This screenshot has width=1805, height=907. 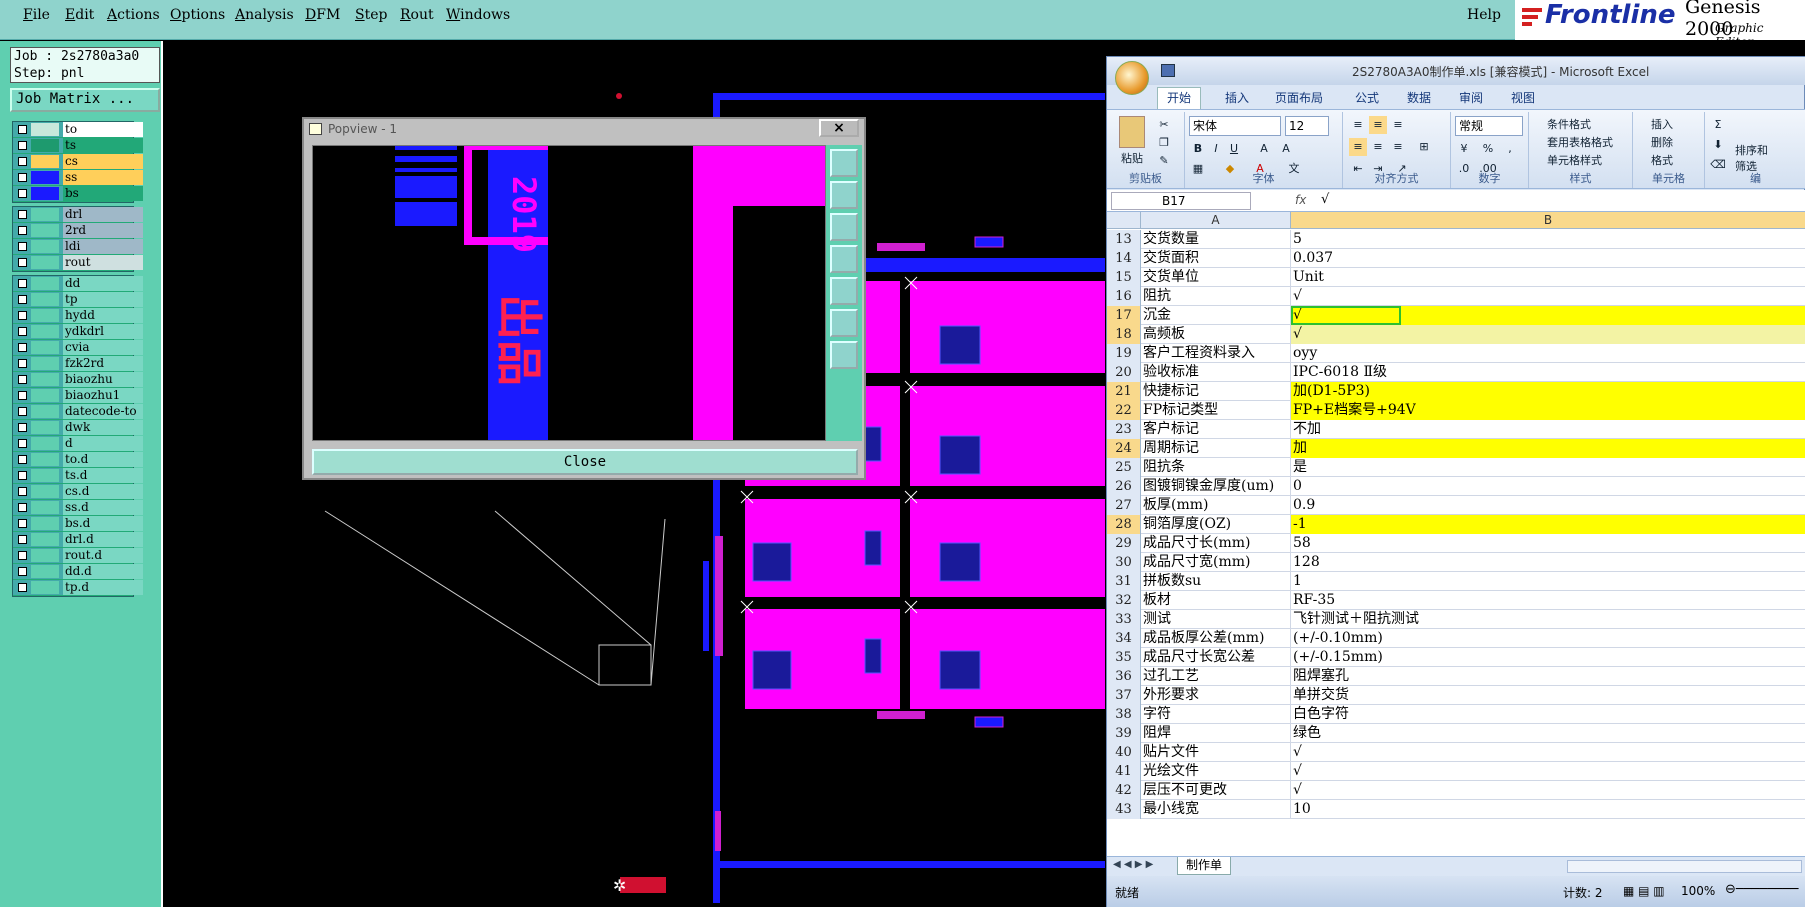 I want to click on cell-a: 光绘文件, so click(x=1216, y=771).